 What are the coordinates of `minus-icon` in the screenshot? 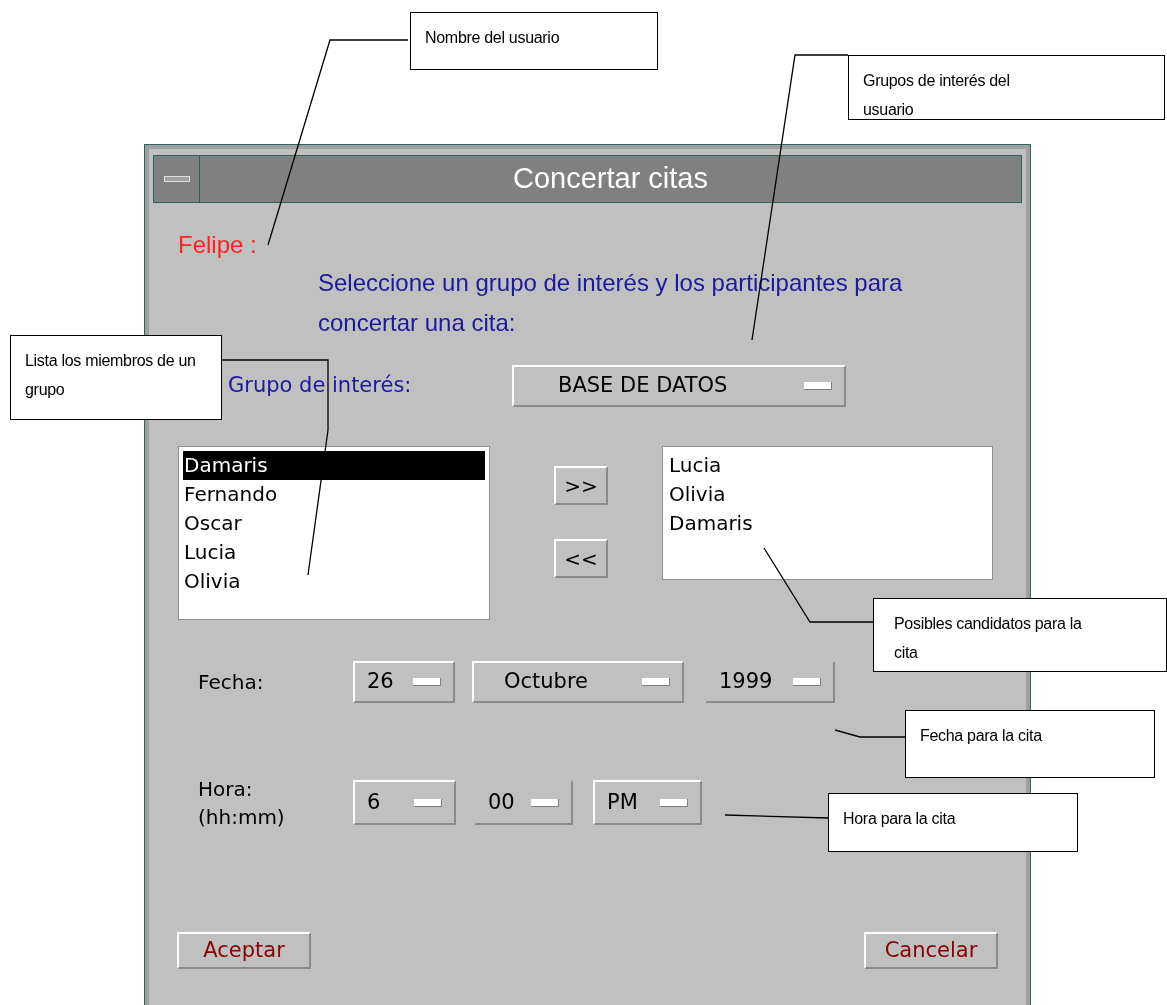 It's located at (176, 179).